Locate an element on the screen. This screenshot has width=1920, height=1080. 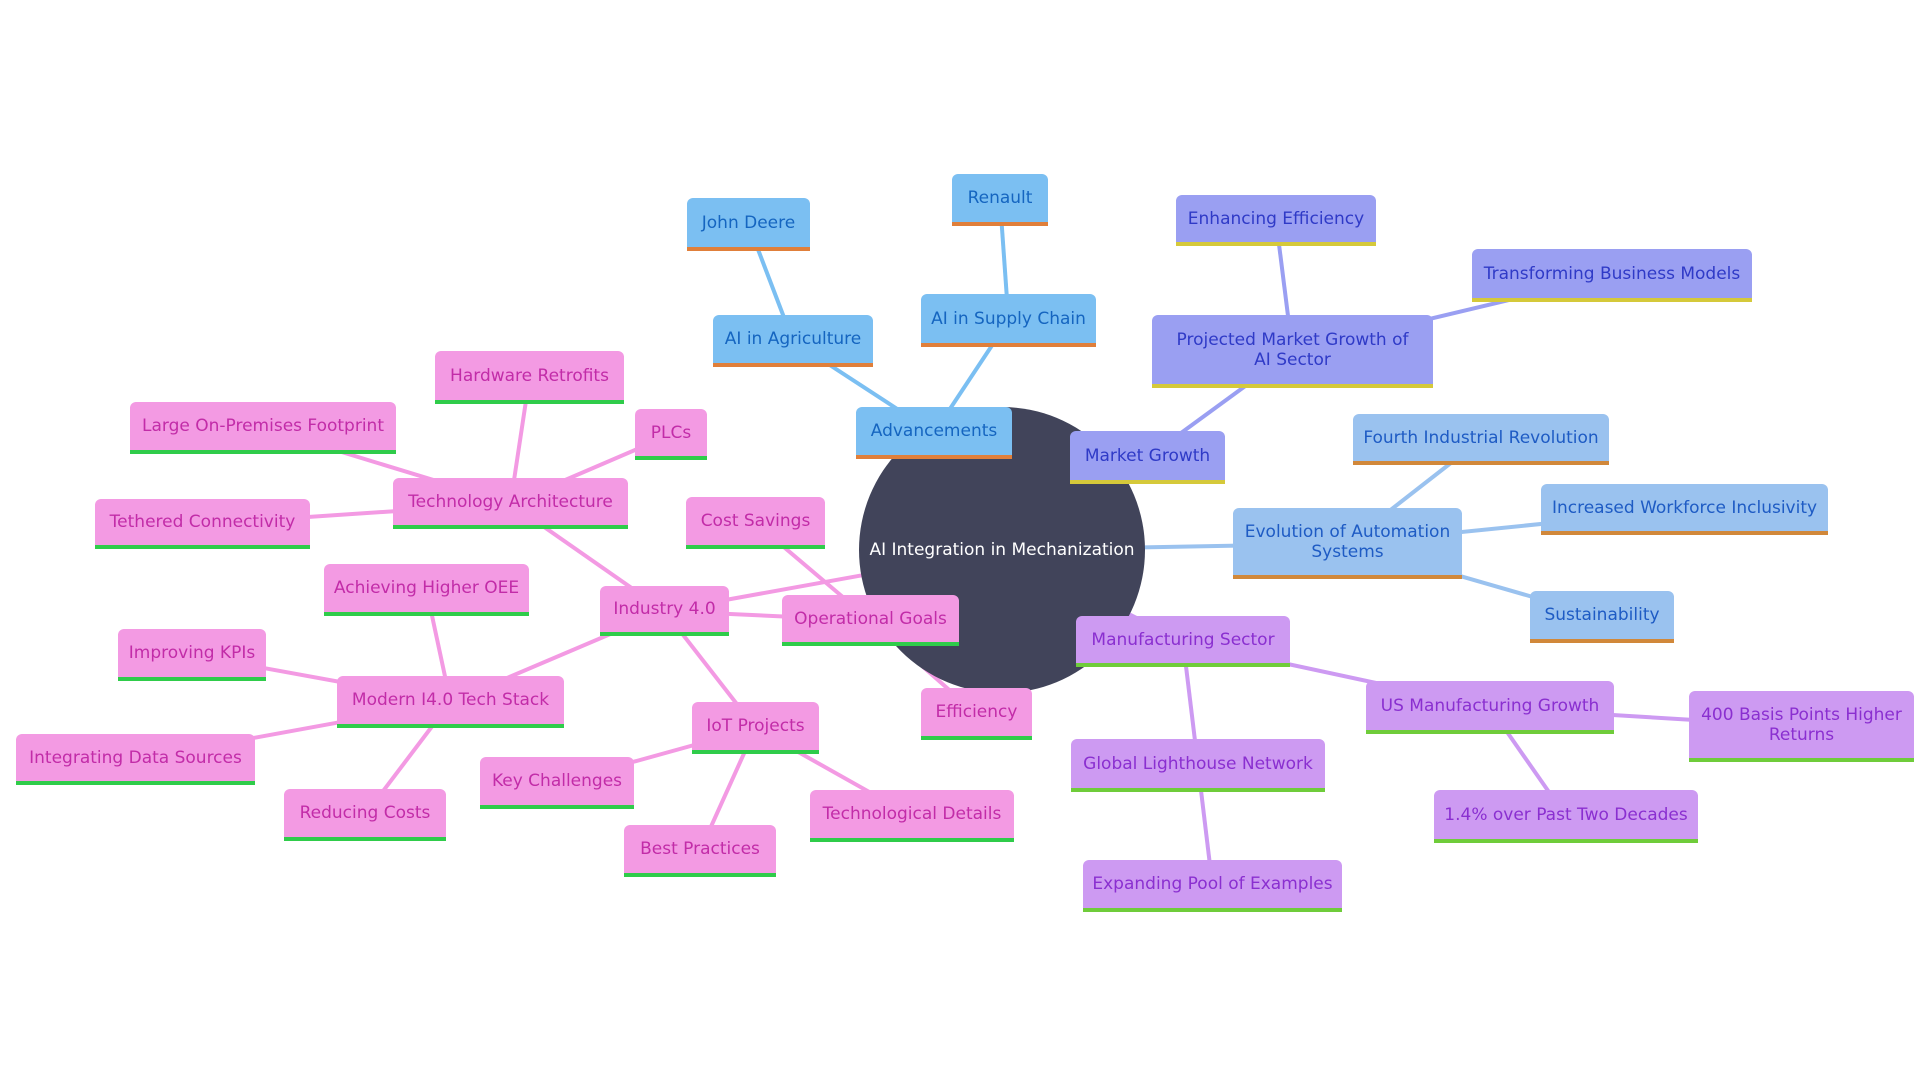
node-renault: Renault is located at coordinates (1000, 200).